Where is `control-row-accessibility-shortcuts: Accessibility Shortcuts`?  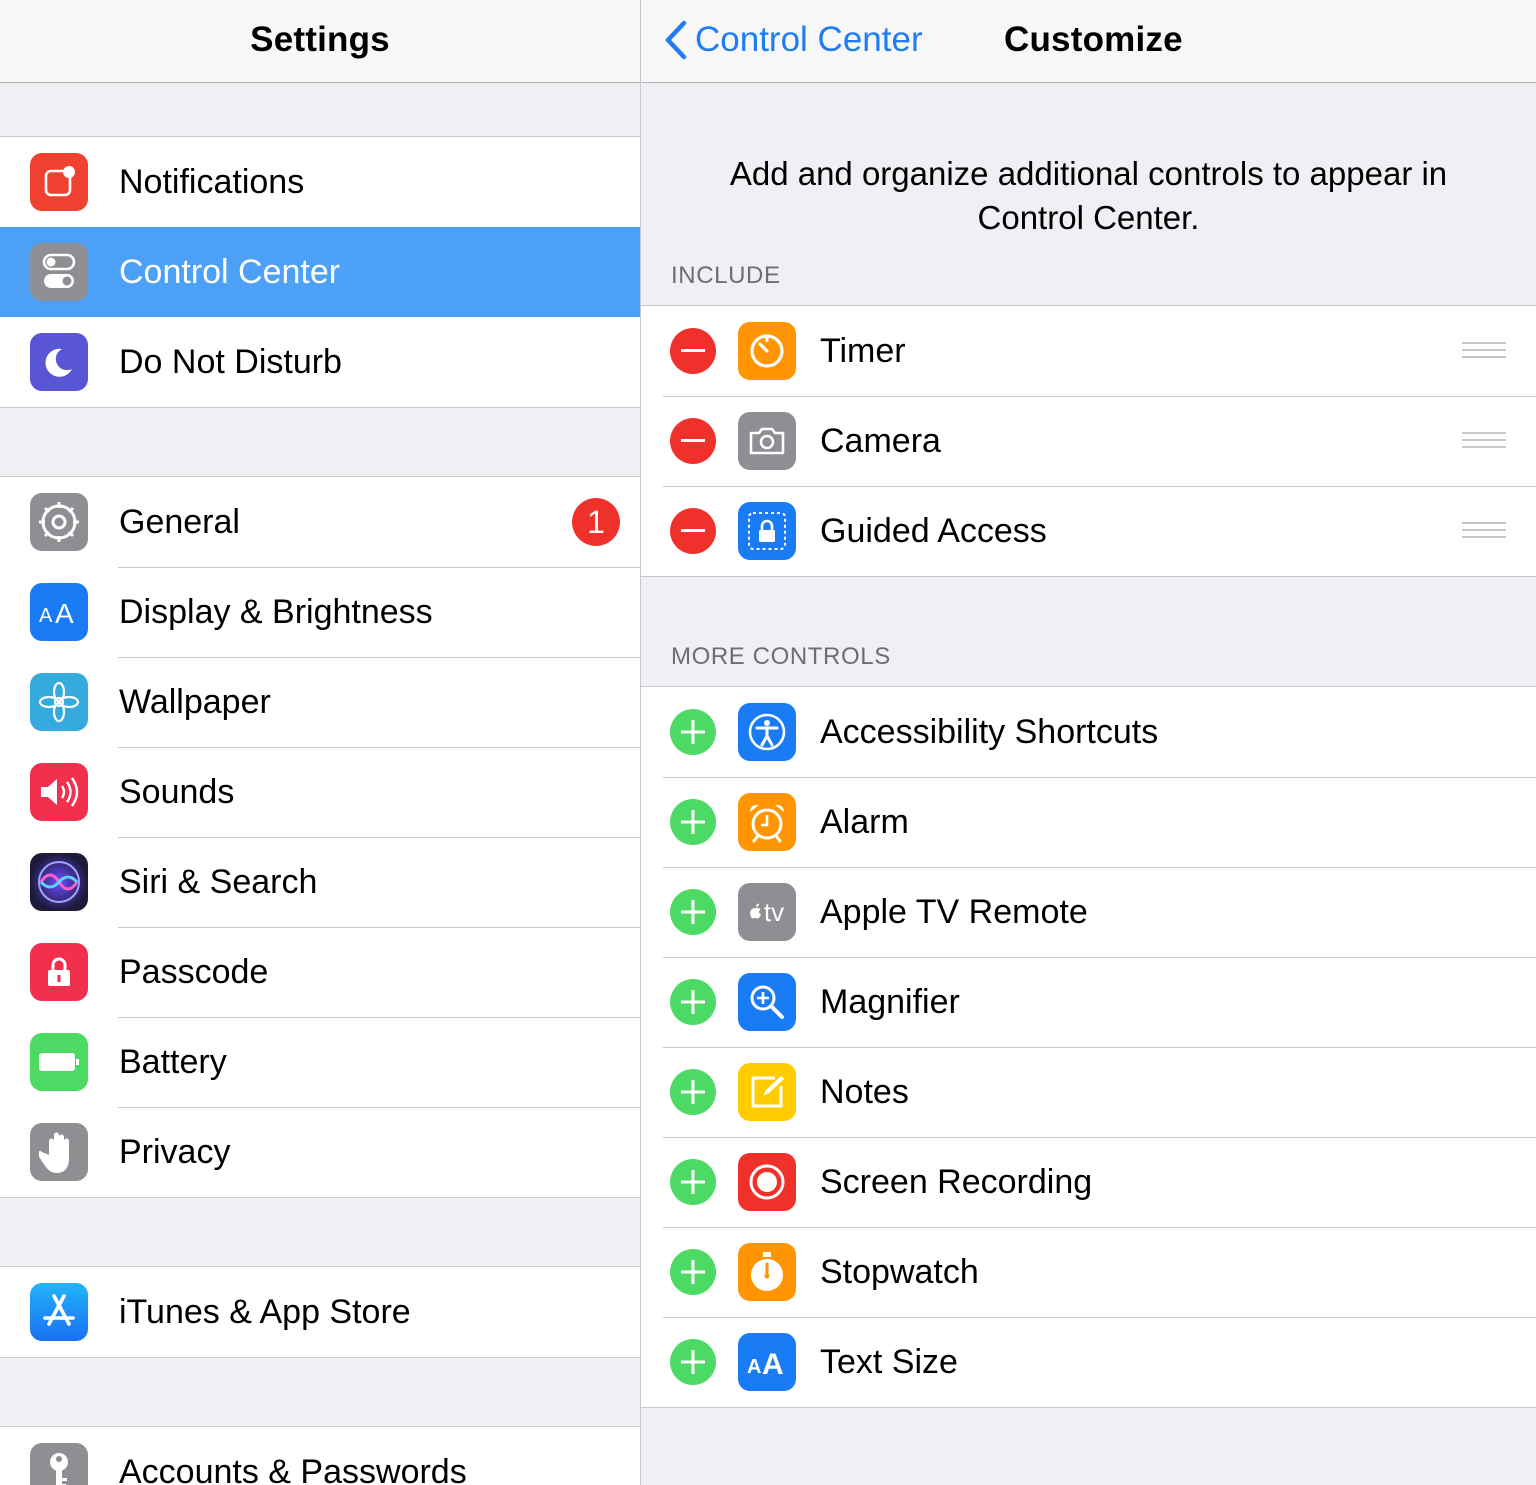 control-row-accessibility-shortcuts: Accessibility Shortcuts is located at coordinates (1088, 732).